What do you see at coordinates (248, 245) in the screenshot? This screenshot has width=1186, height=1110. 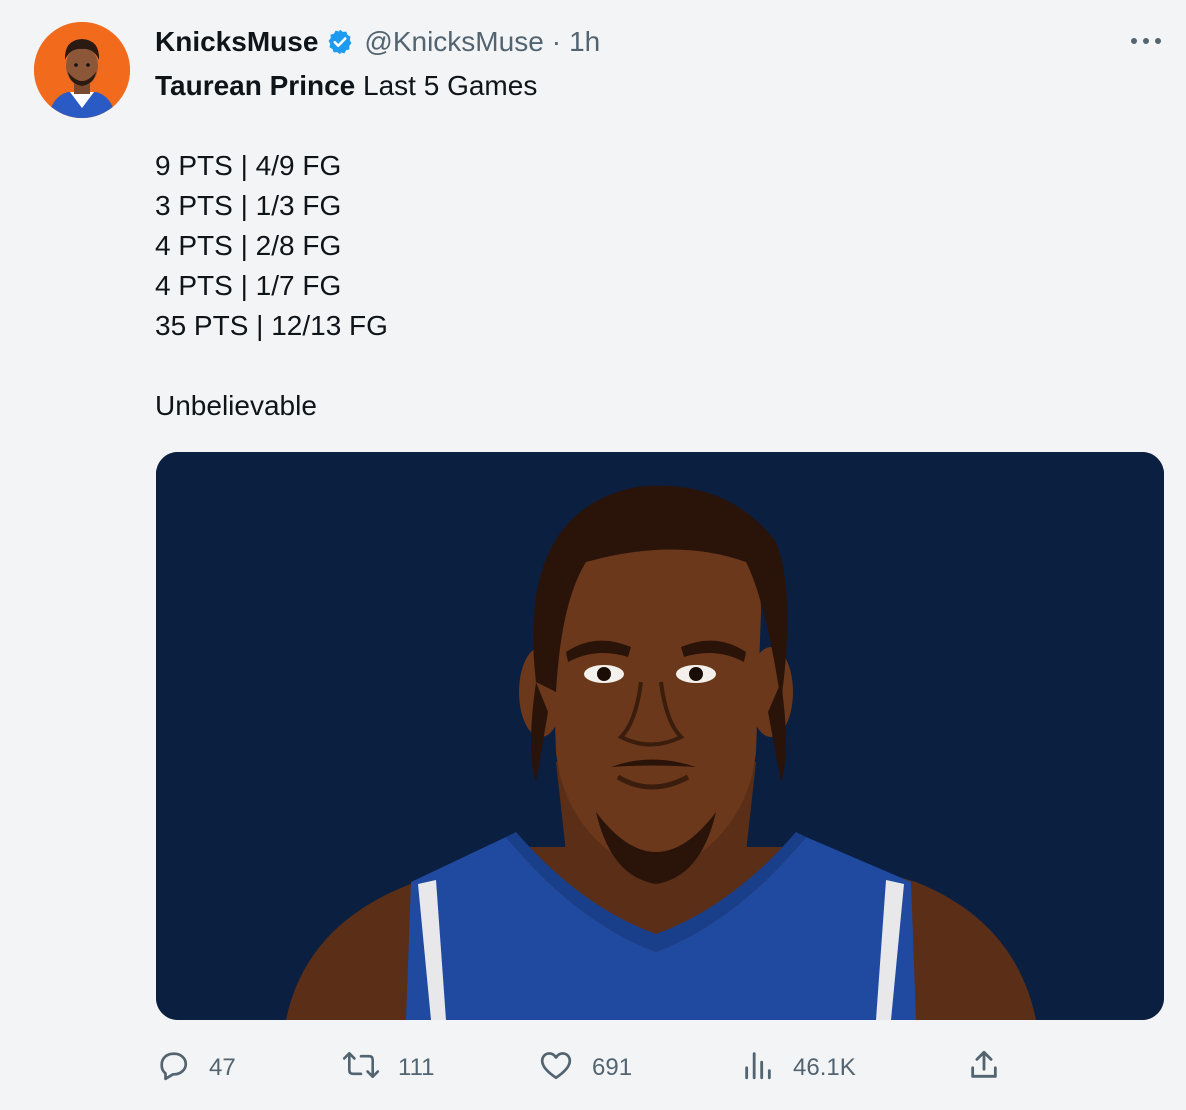 I see `stat-line-3: 4 PTS | 2/8 FG` at bounding box center [248, 245].